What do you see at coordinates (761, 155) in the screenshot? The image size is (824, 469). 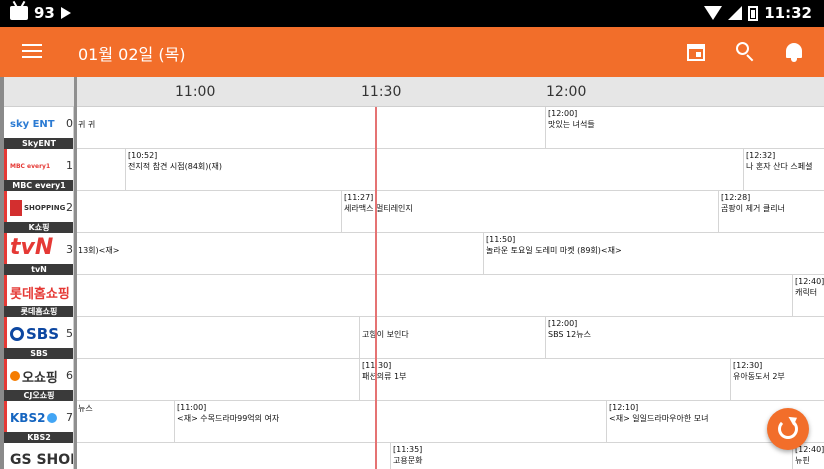 I see `program-time: [12:32]` at bounding box center [761, 155].